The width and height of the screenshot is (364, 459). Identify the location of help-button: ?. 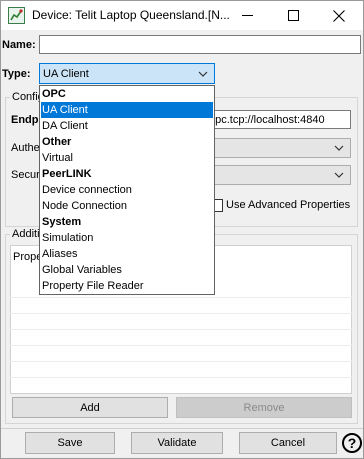
(352, 443).